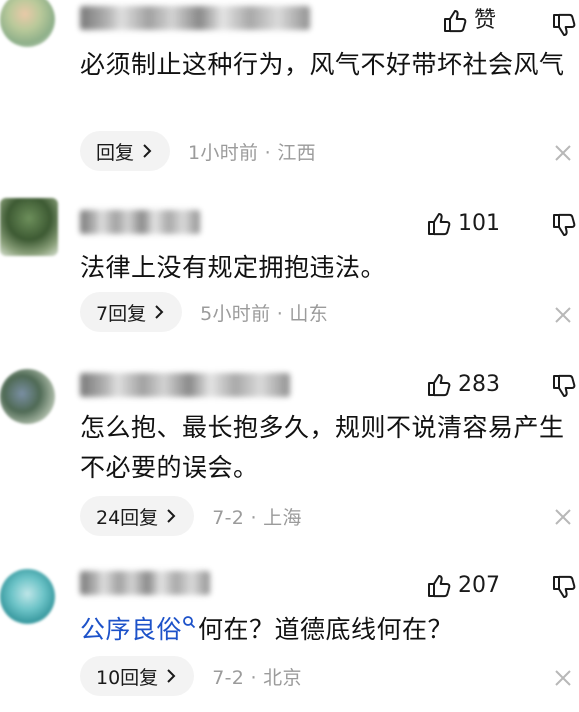  What do you see at coordinates (127, 677) in the screenshot?
I see `reply-label: 10回复` at bounding box center [127, 677].